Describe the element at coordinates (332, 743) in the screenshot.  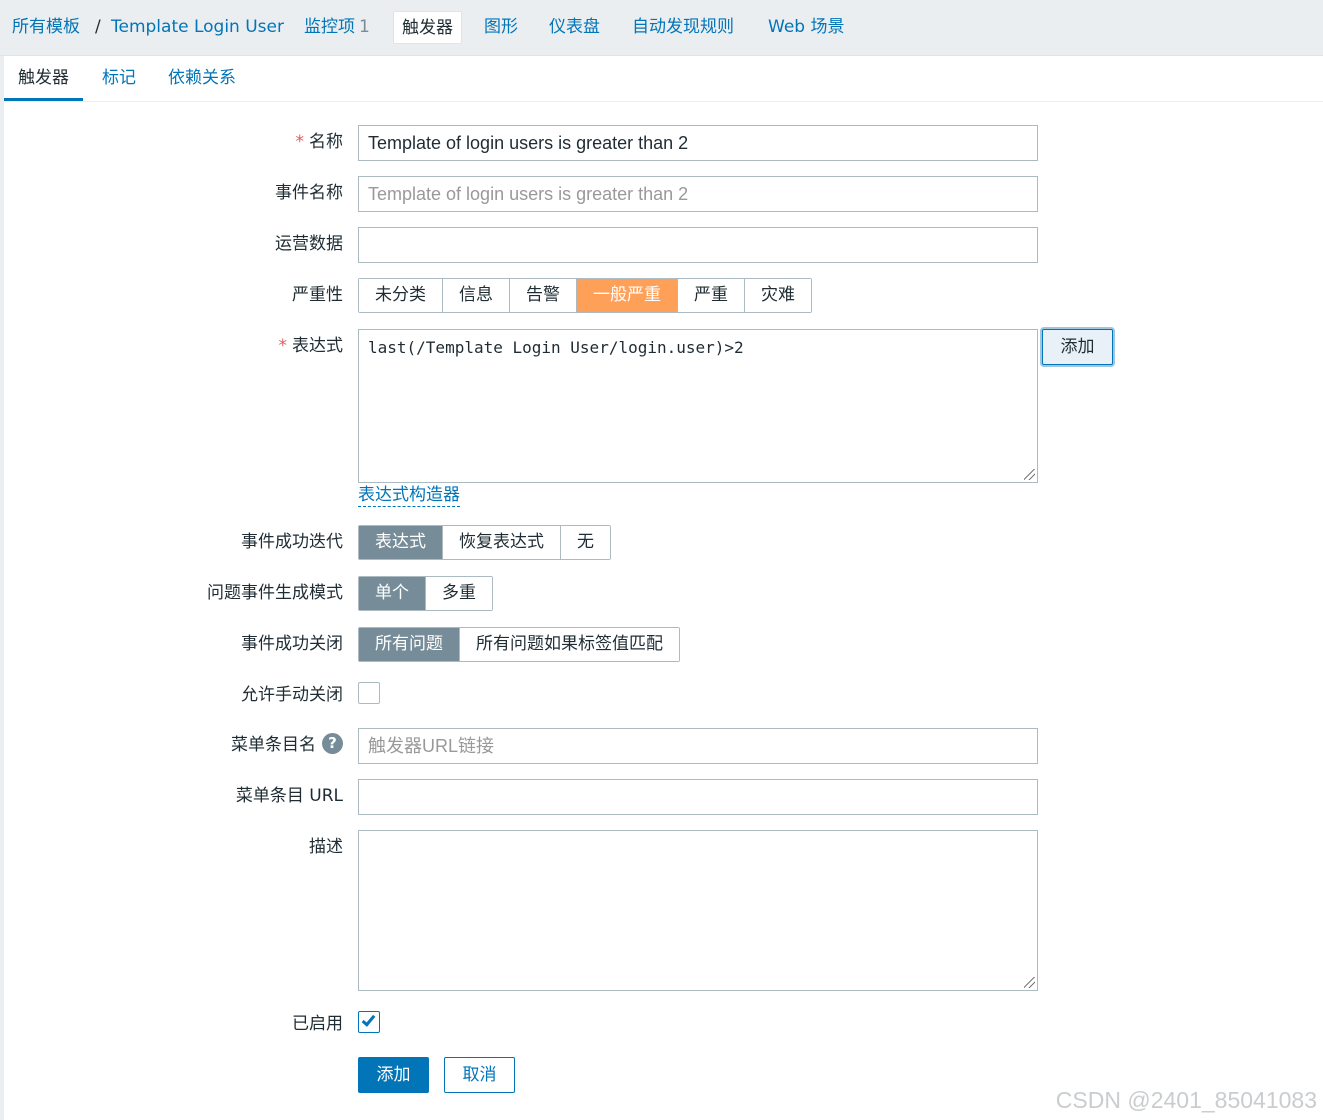
I see `help-icon: ?` at that location.